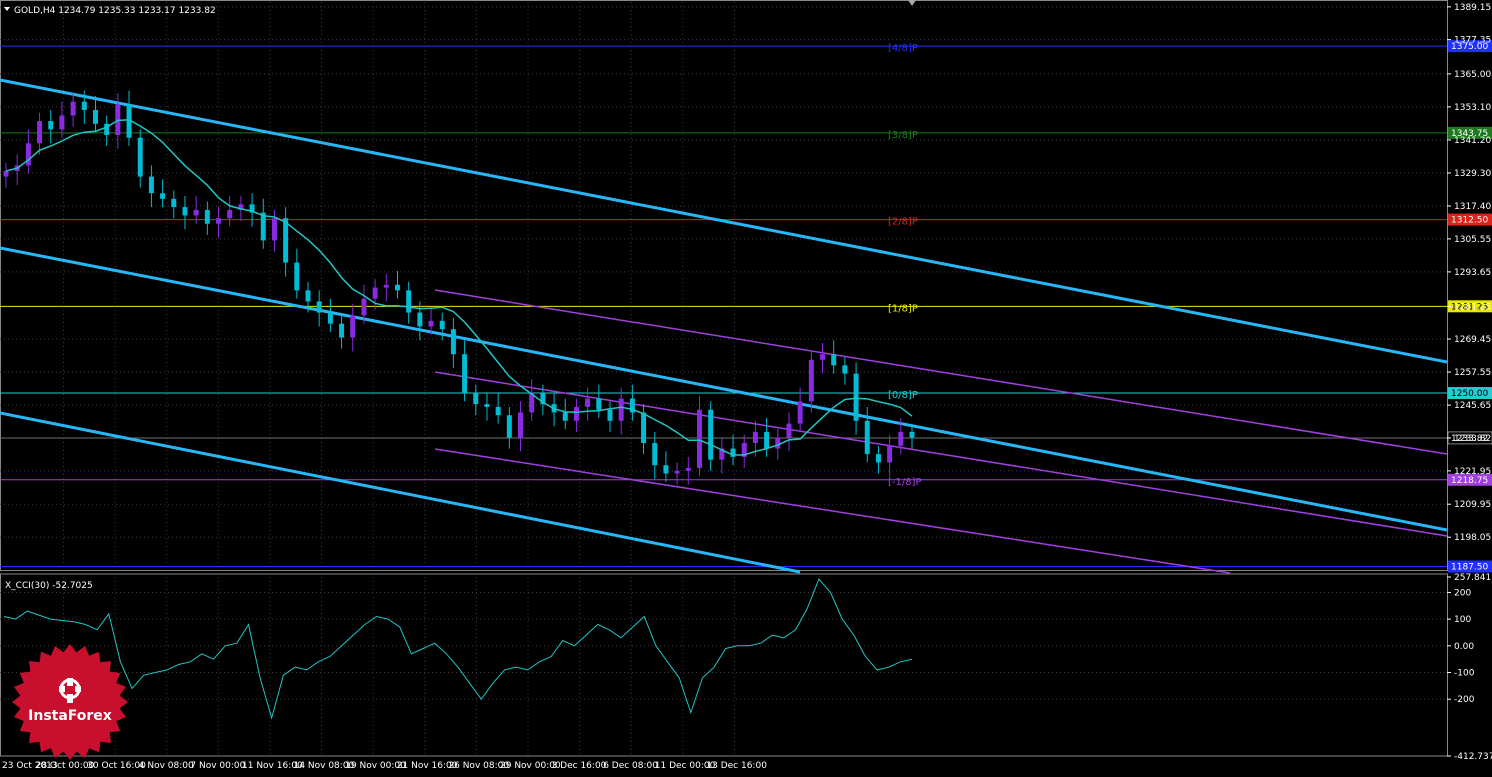 Image resolution: width=1492 pixels, height=777 pixels. Describe the element at coordinates (736, 766) in the screenshot. I see `time-tick-label: 13 Dec 16:00` at that location.